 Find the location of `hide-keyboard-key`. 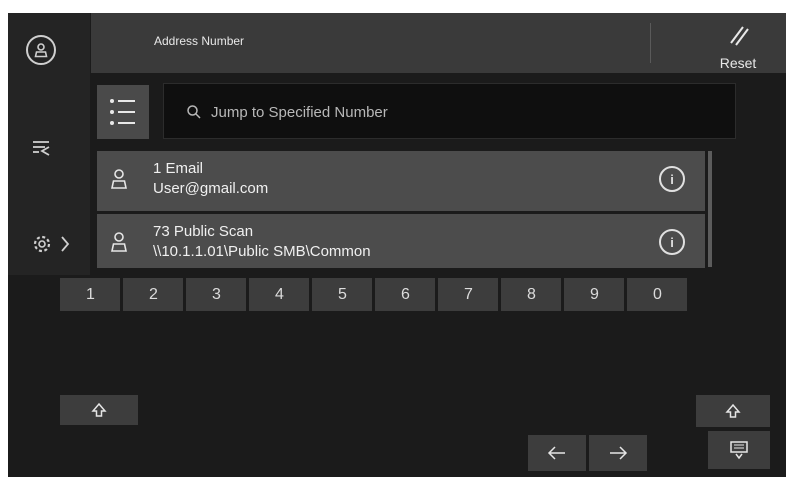

hide-keyboard-key is located at coordinates (739, 450).